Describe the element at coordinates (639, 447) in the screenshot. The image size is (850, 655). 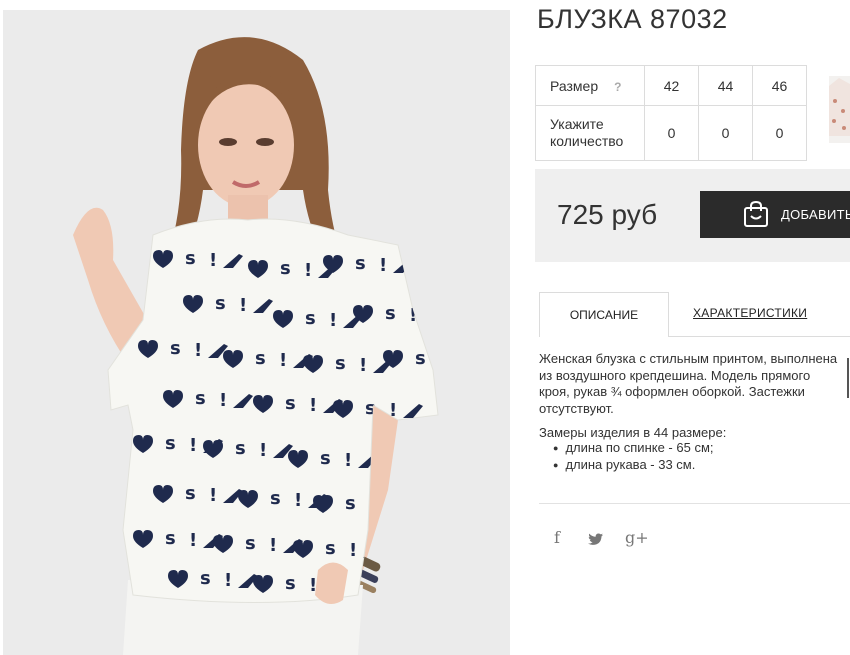
I see `measurement-back-length: длина по спинке - 65 см;` at that location.